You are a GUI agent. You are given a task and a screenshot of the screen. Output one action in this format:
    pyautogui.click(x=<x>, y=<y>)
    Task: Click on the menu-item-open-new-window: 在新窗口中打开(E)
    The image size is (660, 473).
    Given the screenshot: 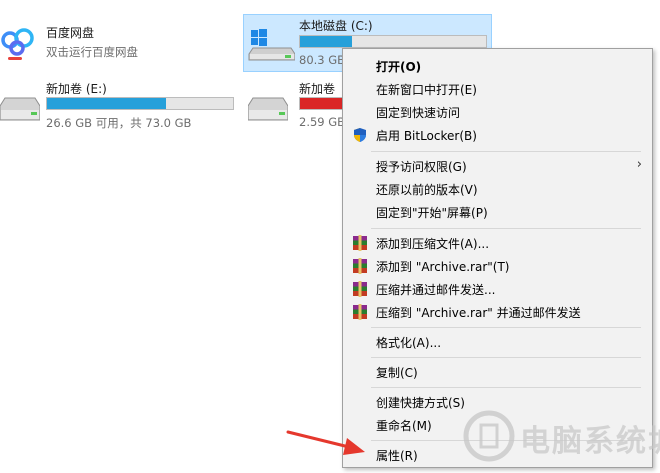 What is the action you would take?
    pyautogui.click(x=497, y=88)
    